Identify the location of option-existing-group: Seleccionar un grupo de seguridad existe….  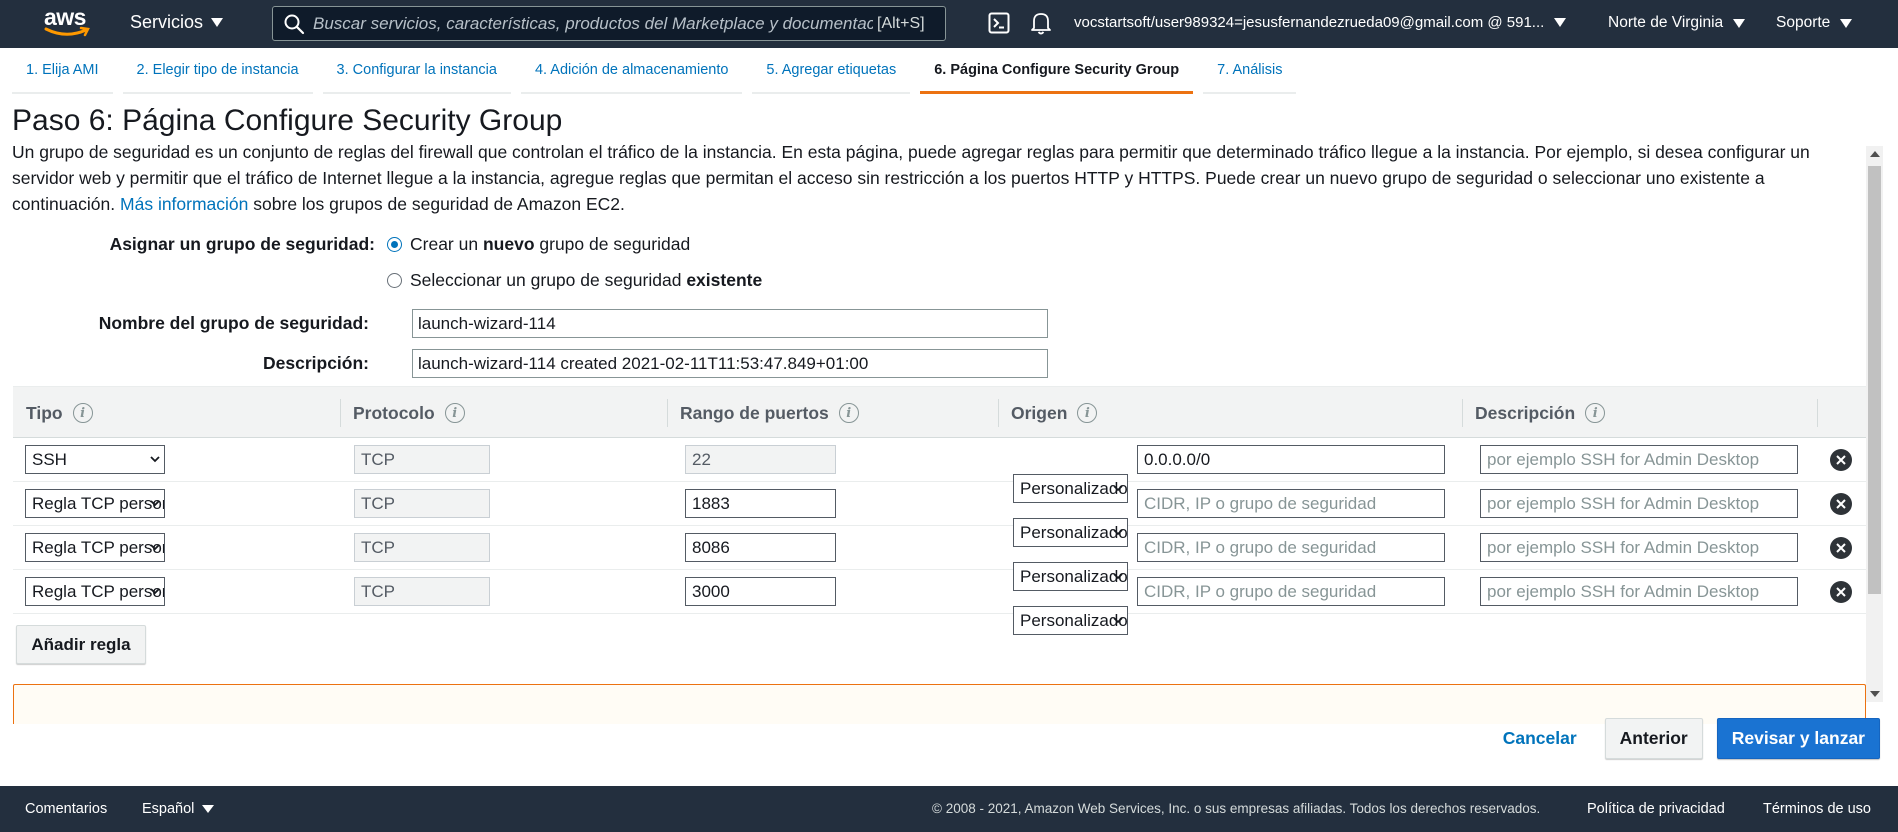
(574, 280).